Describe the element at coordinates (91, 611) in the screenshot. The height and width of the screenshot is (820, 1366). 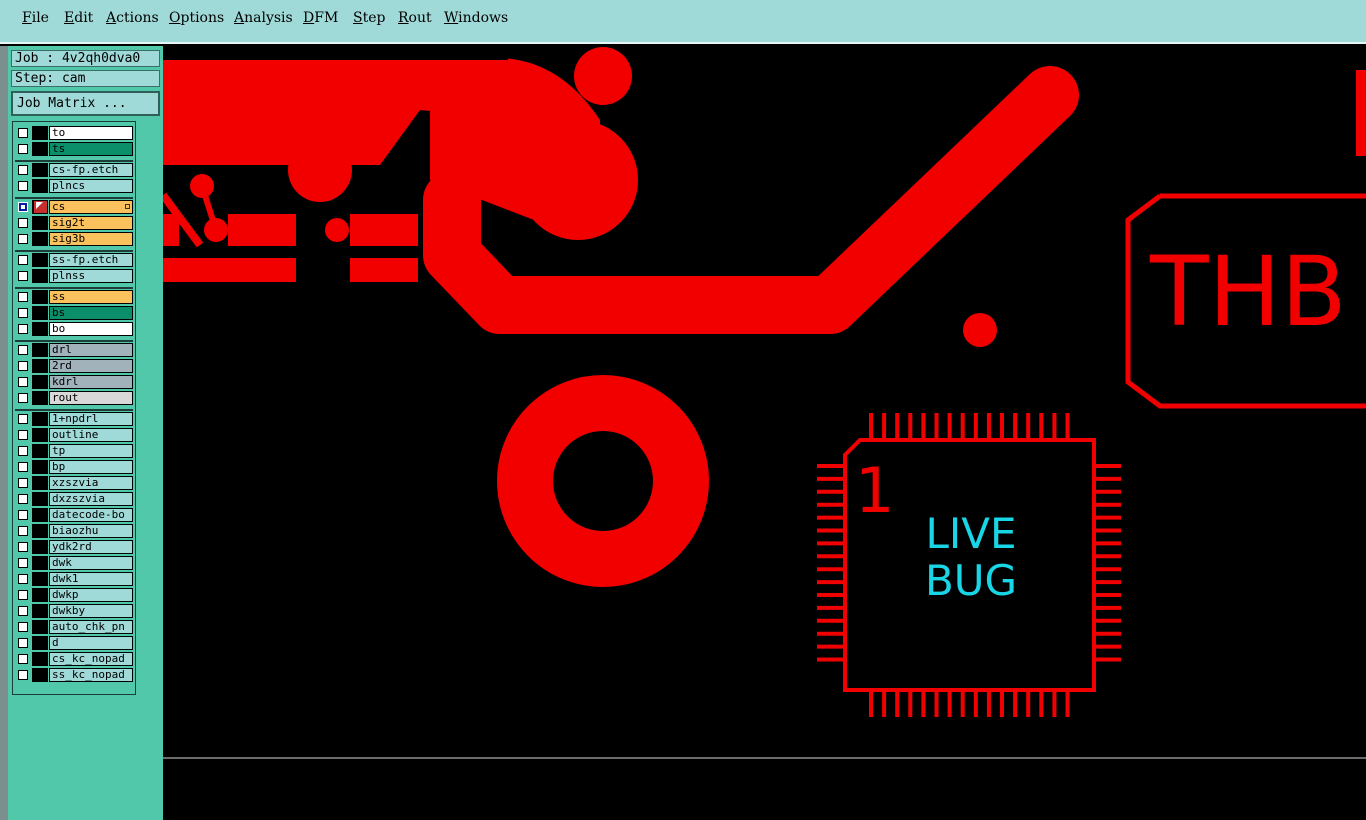
I see `layer-name-label: dwkby` at that location.